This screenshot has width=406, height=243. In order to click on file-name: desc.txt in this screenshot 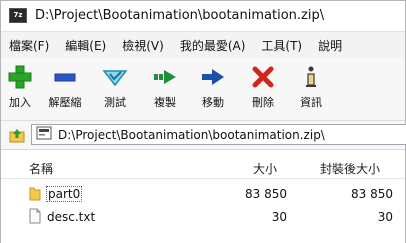, I will do `click(71, 217)`.